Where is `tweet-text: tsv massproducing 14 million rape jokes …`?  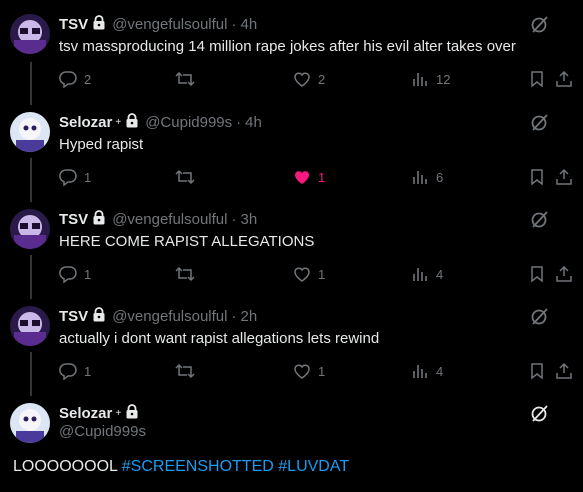 tweet-text: tsv massproducing 14 million rape jokes … is located at coordinates (287, 46).